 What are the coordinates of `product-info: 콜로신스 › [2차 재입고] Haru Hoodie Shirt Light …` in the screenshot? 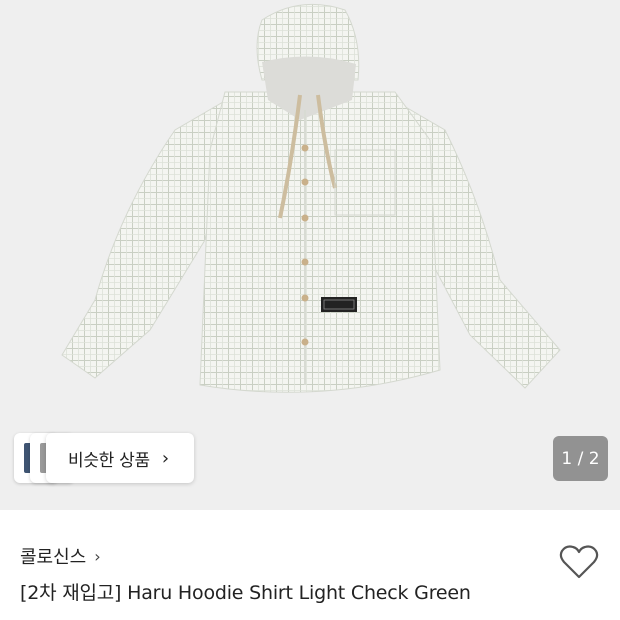 It's located at (290, 572).